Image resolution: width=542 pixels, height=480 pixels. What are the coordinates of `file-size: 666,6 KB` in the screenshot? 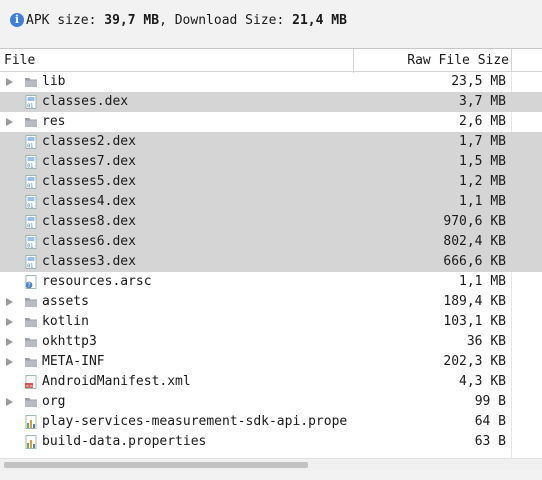 It's located at (474, 261).